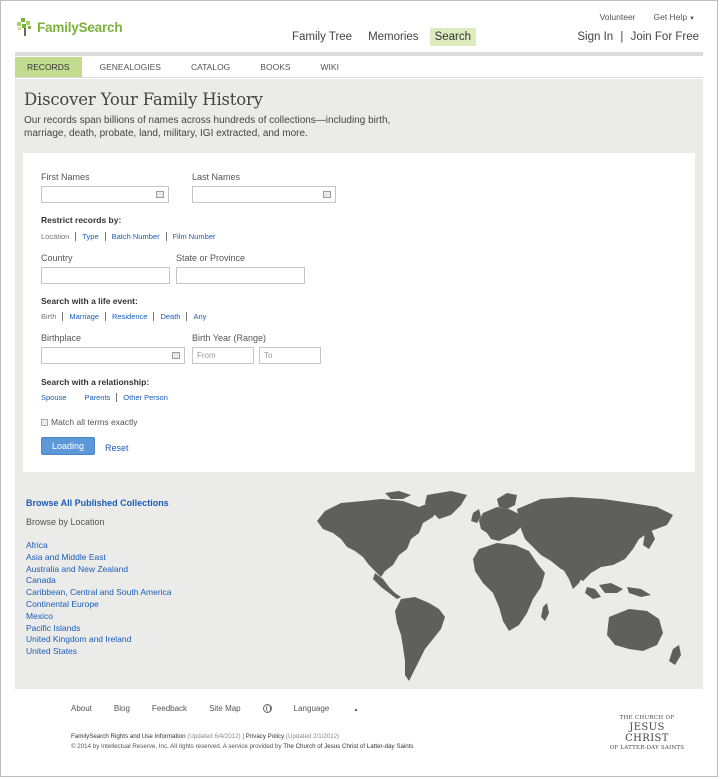 The width and height of the screenshot is (720, 779). Describe the element at coordinates (216, 177) in the screenshot. I see `last-names-label: Last Names` at that location.